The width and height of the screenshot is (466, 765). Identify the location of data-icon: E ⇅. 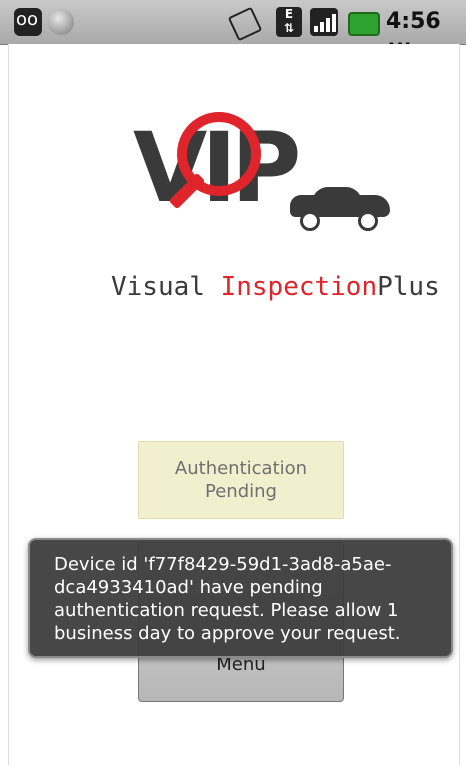
(289, 22).